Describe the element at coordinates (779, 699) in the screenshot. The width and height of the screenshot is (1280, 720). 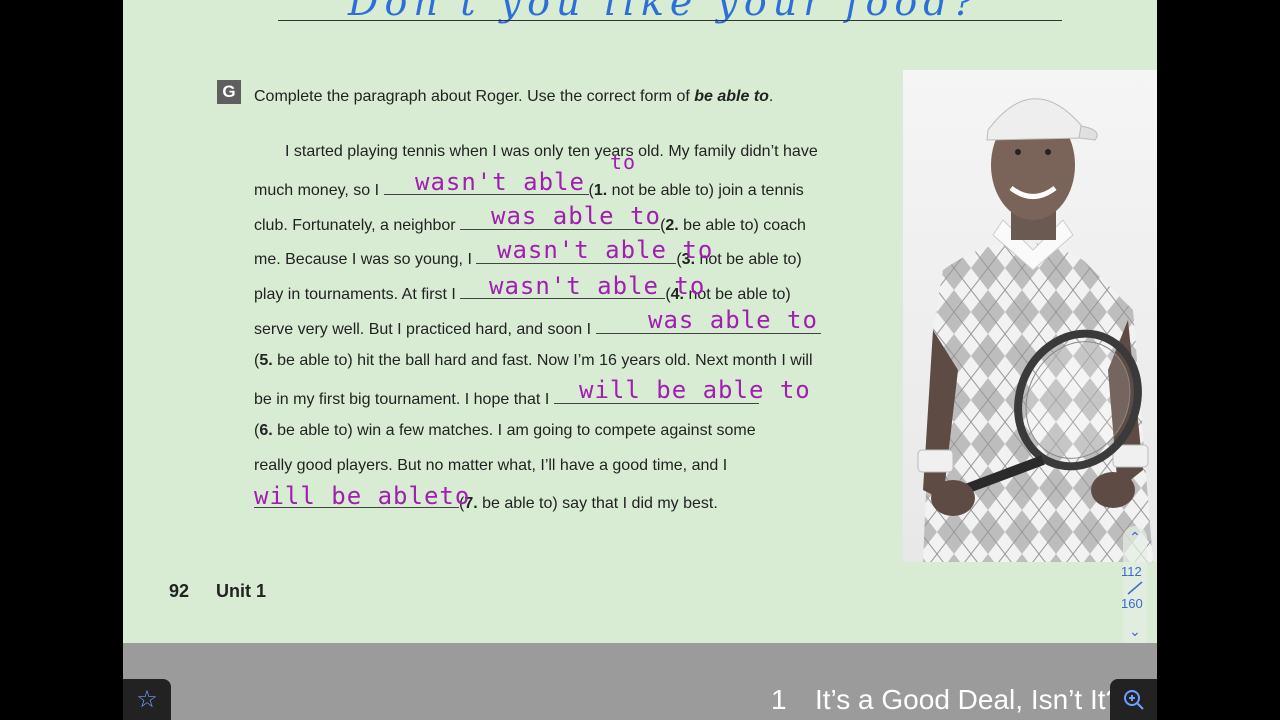
I see `chapter-number: 1` at that location.